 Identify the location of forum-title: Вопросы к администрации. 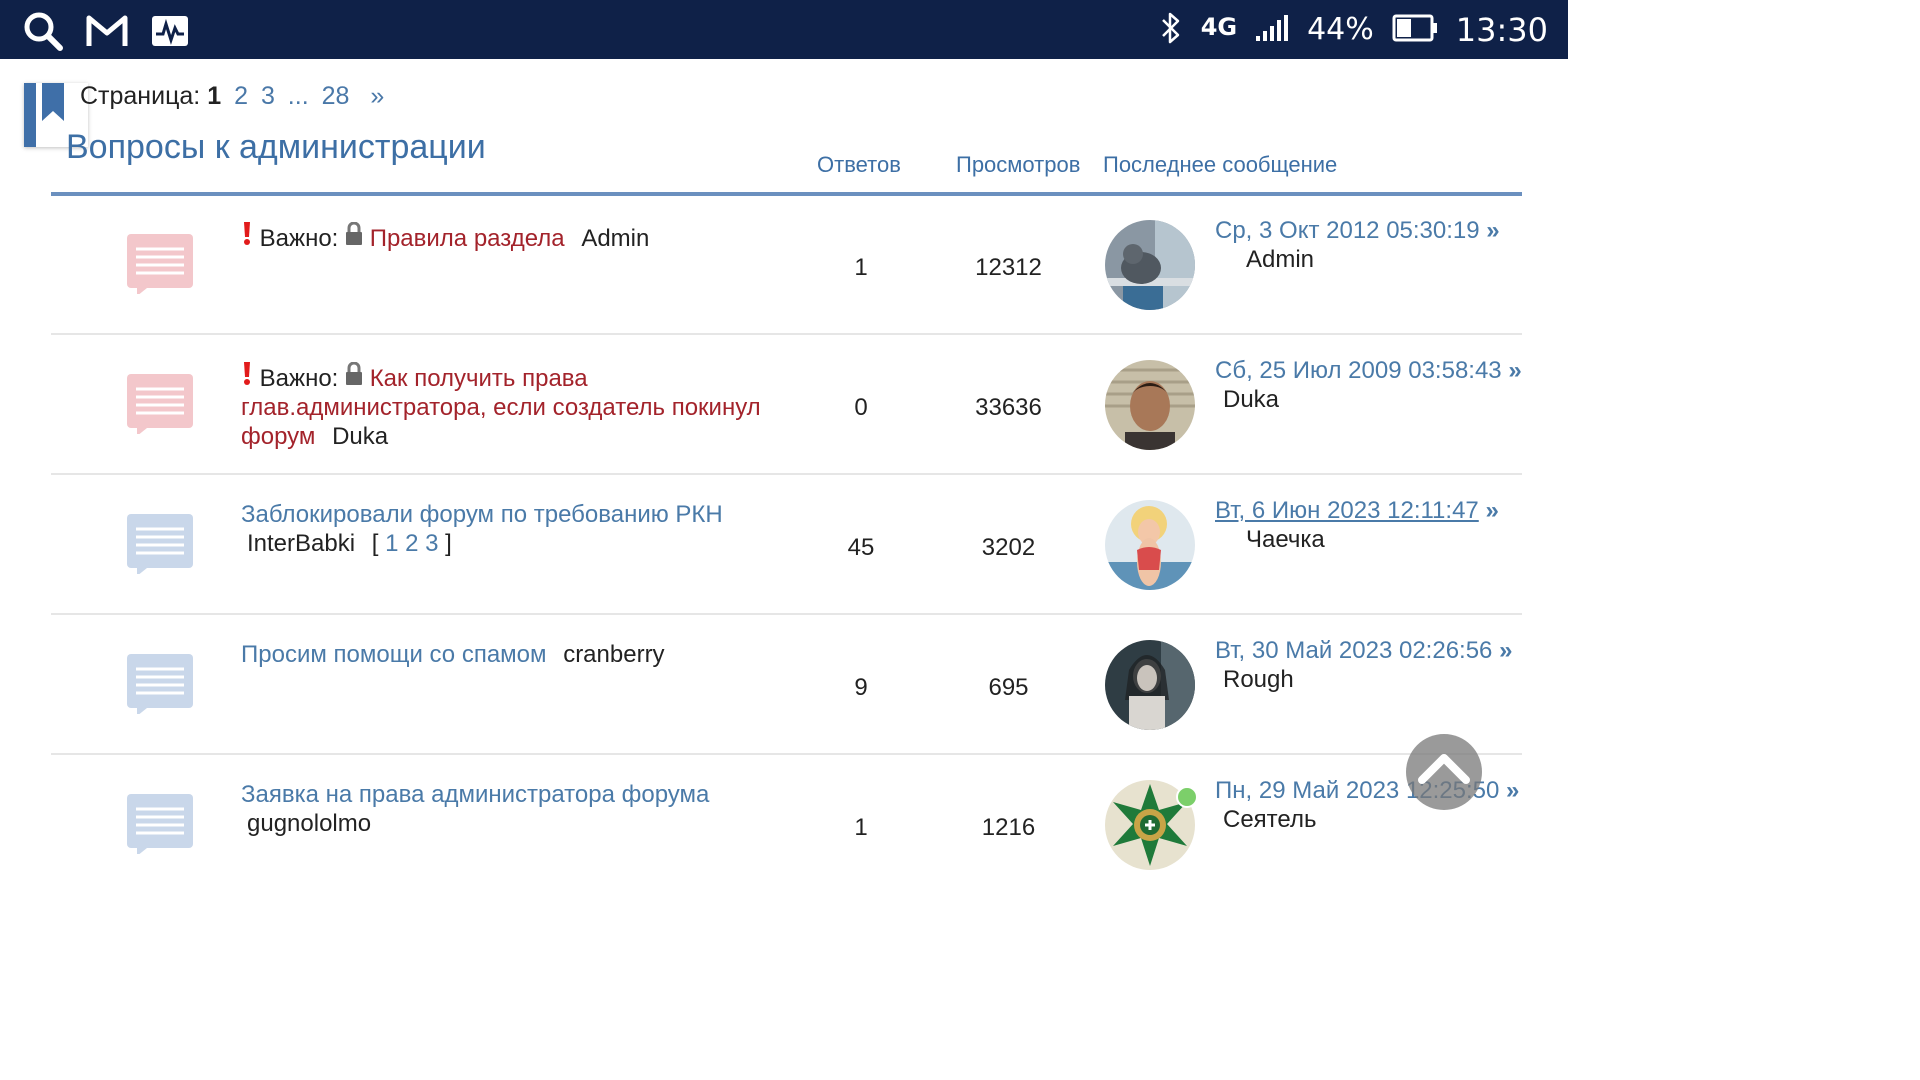
(276, 147).